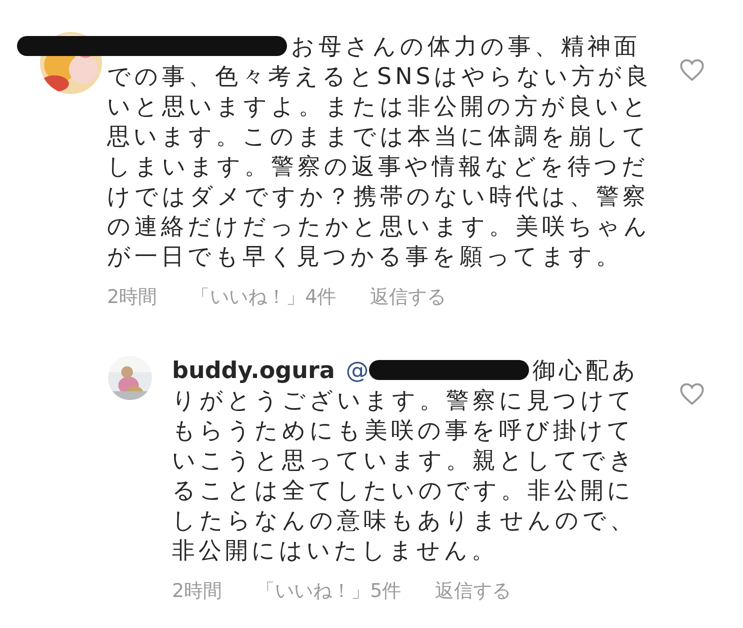 The width and height of the screenshot is (743, 628). Describe the element at coordinates (253, 371) in the screenshot. I see `username: buddy.ogura` at that location.